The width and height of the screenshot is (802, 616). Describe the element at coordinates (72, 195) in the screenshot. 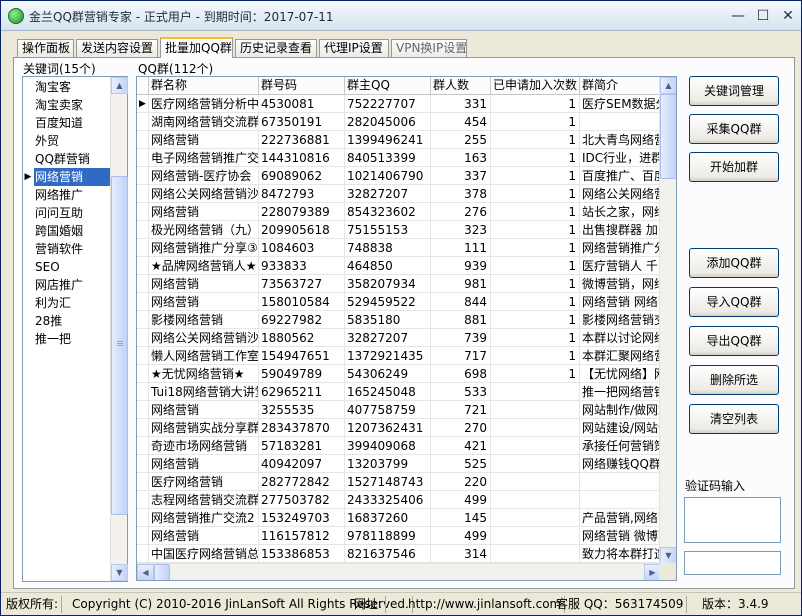

I see `keyword-item: 网络推广` at that location.